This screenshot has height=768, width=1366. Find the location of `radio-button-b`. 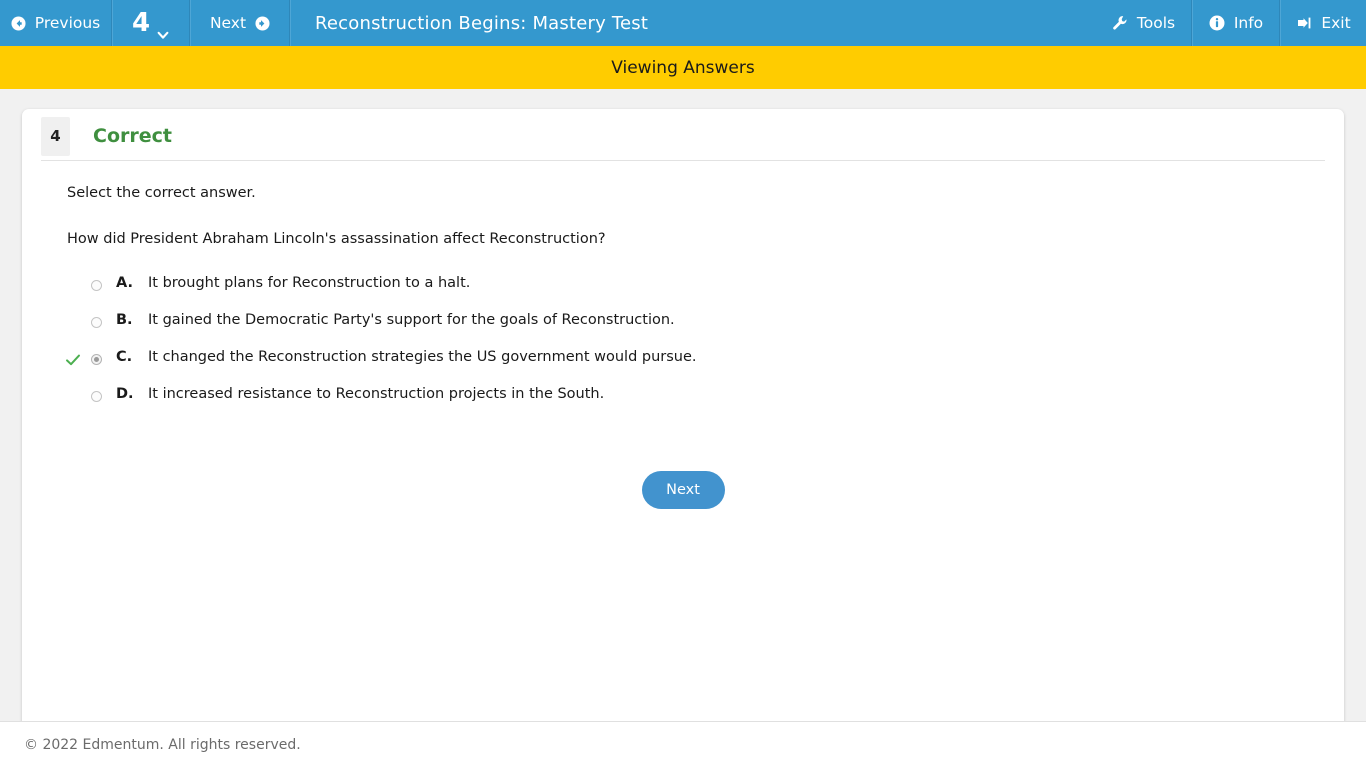

radio-button-b is located at coordinates (96, 322).